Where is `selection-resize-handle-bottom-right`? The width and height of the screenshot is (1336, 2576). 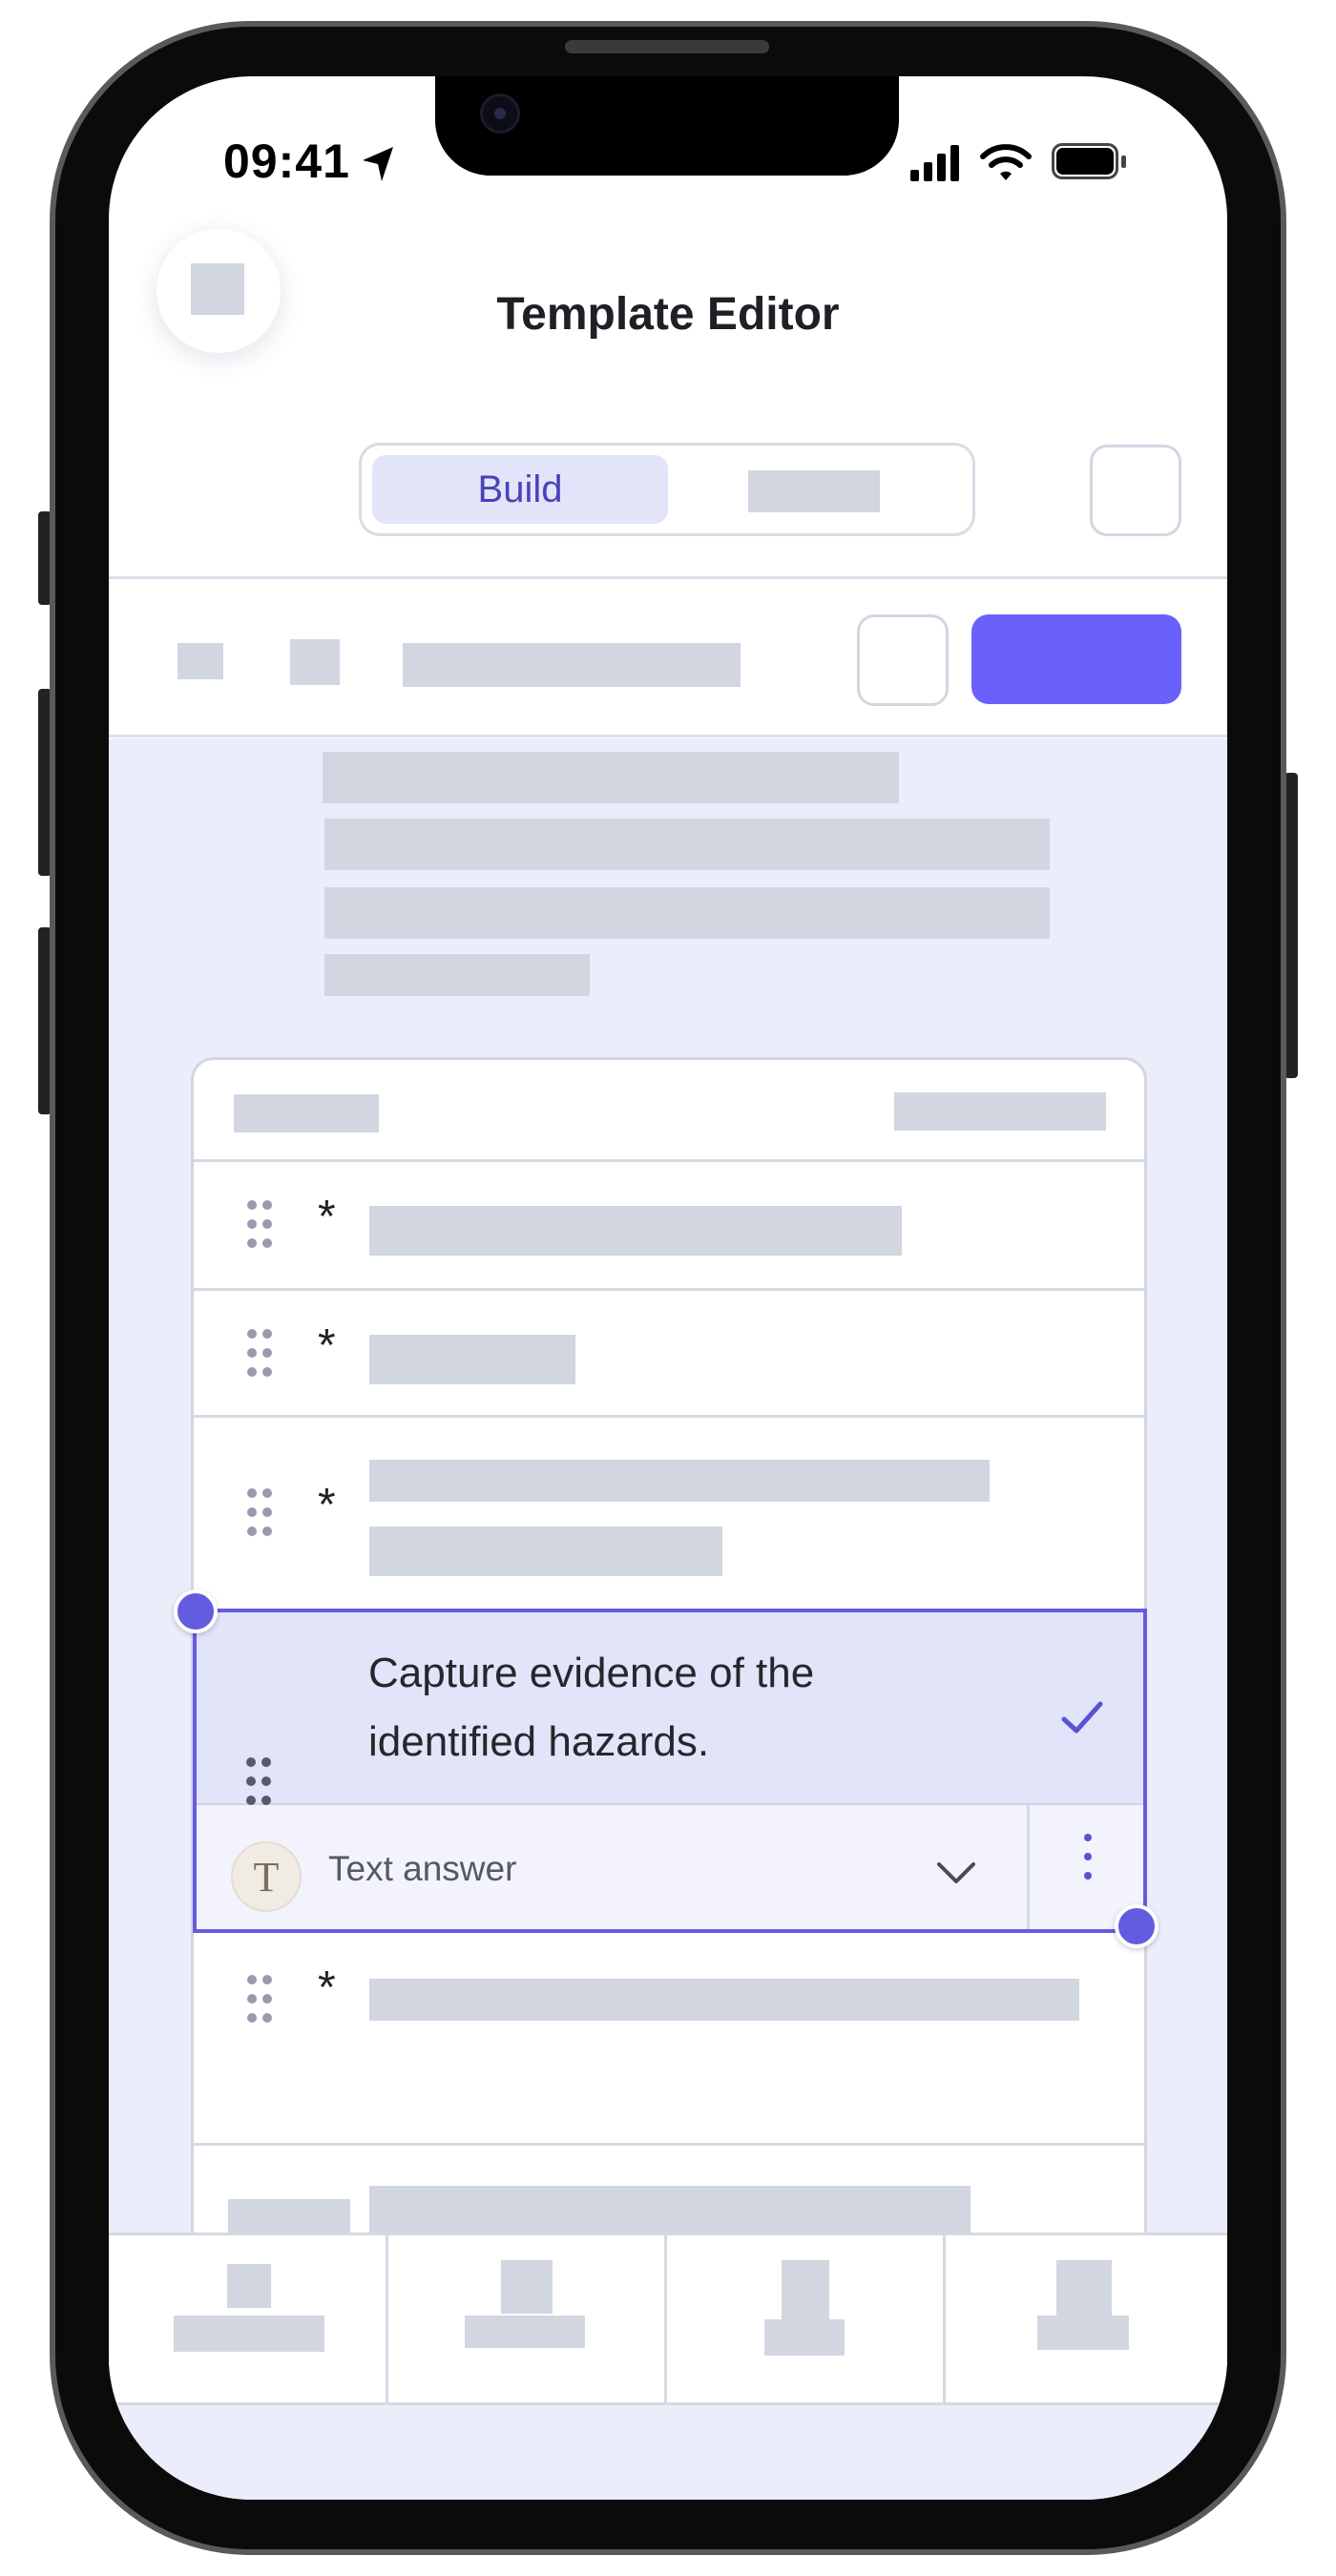 selection-resize-handle-bottom-right is located at coordinates (1137, 1926).